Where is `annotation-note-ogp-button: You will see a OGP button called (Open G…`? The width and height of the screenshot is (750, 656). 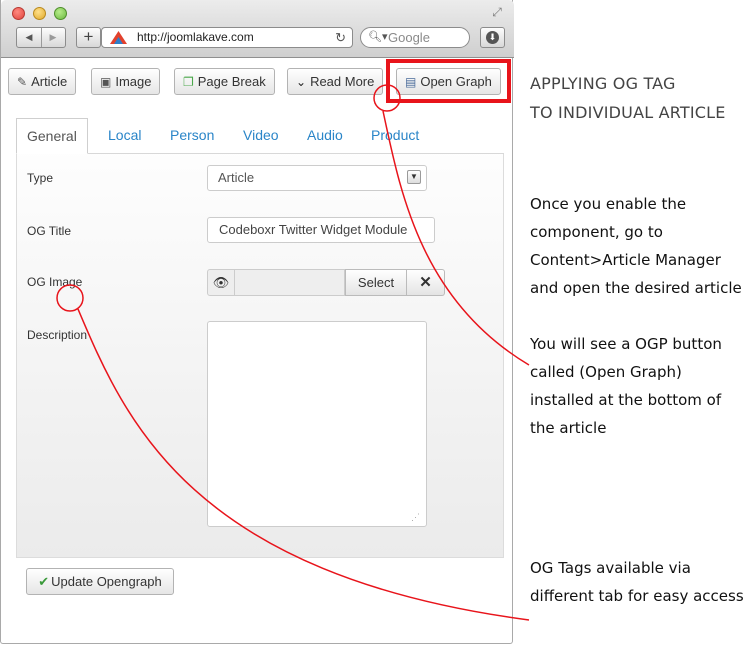
annotation-note-ogp-button: You will see a OGP button called (Open G… is located at coordinates (626, 386).